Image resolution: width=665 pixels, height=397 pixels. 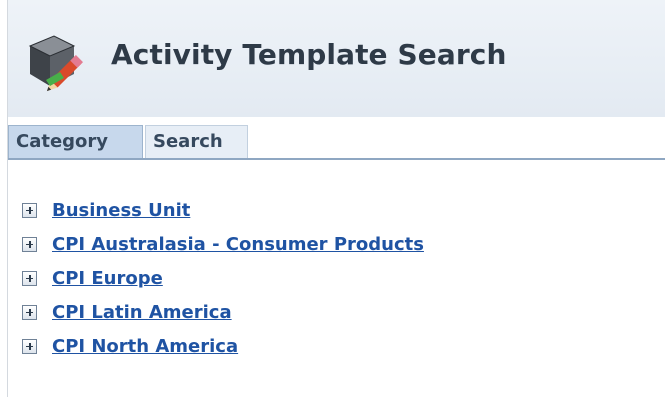 What do you see at coordinates (145, 346) in the screenshot?
I see `tree-node-link: CPI North America` at bounding box center [145, 346].